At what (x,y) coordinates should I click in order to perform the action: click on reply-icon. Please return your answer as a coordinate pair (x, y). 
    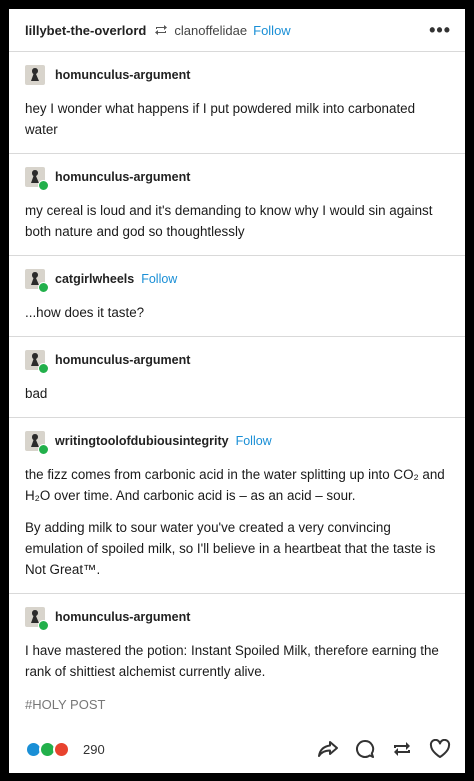
    Looking at the image, I should click on (365, 749).